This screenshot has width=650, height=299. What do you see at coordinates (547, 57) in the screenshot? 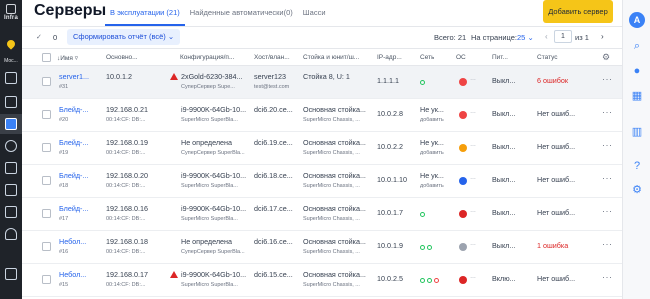
I see `col-status: Статус` at bounding box center [547, 57].